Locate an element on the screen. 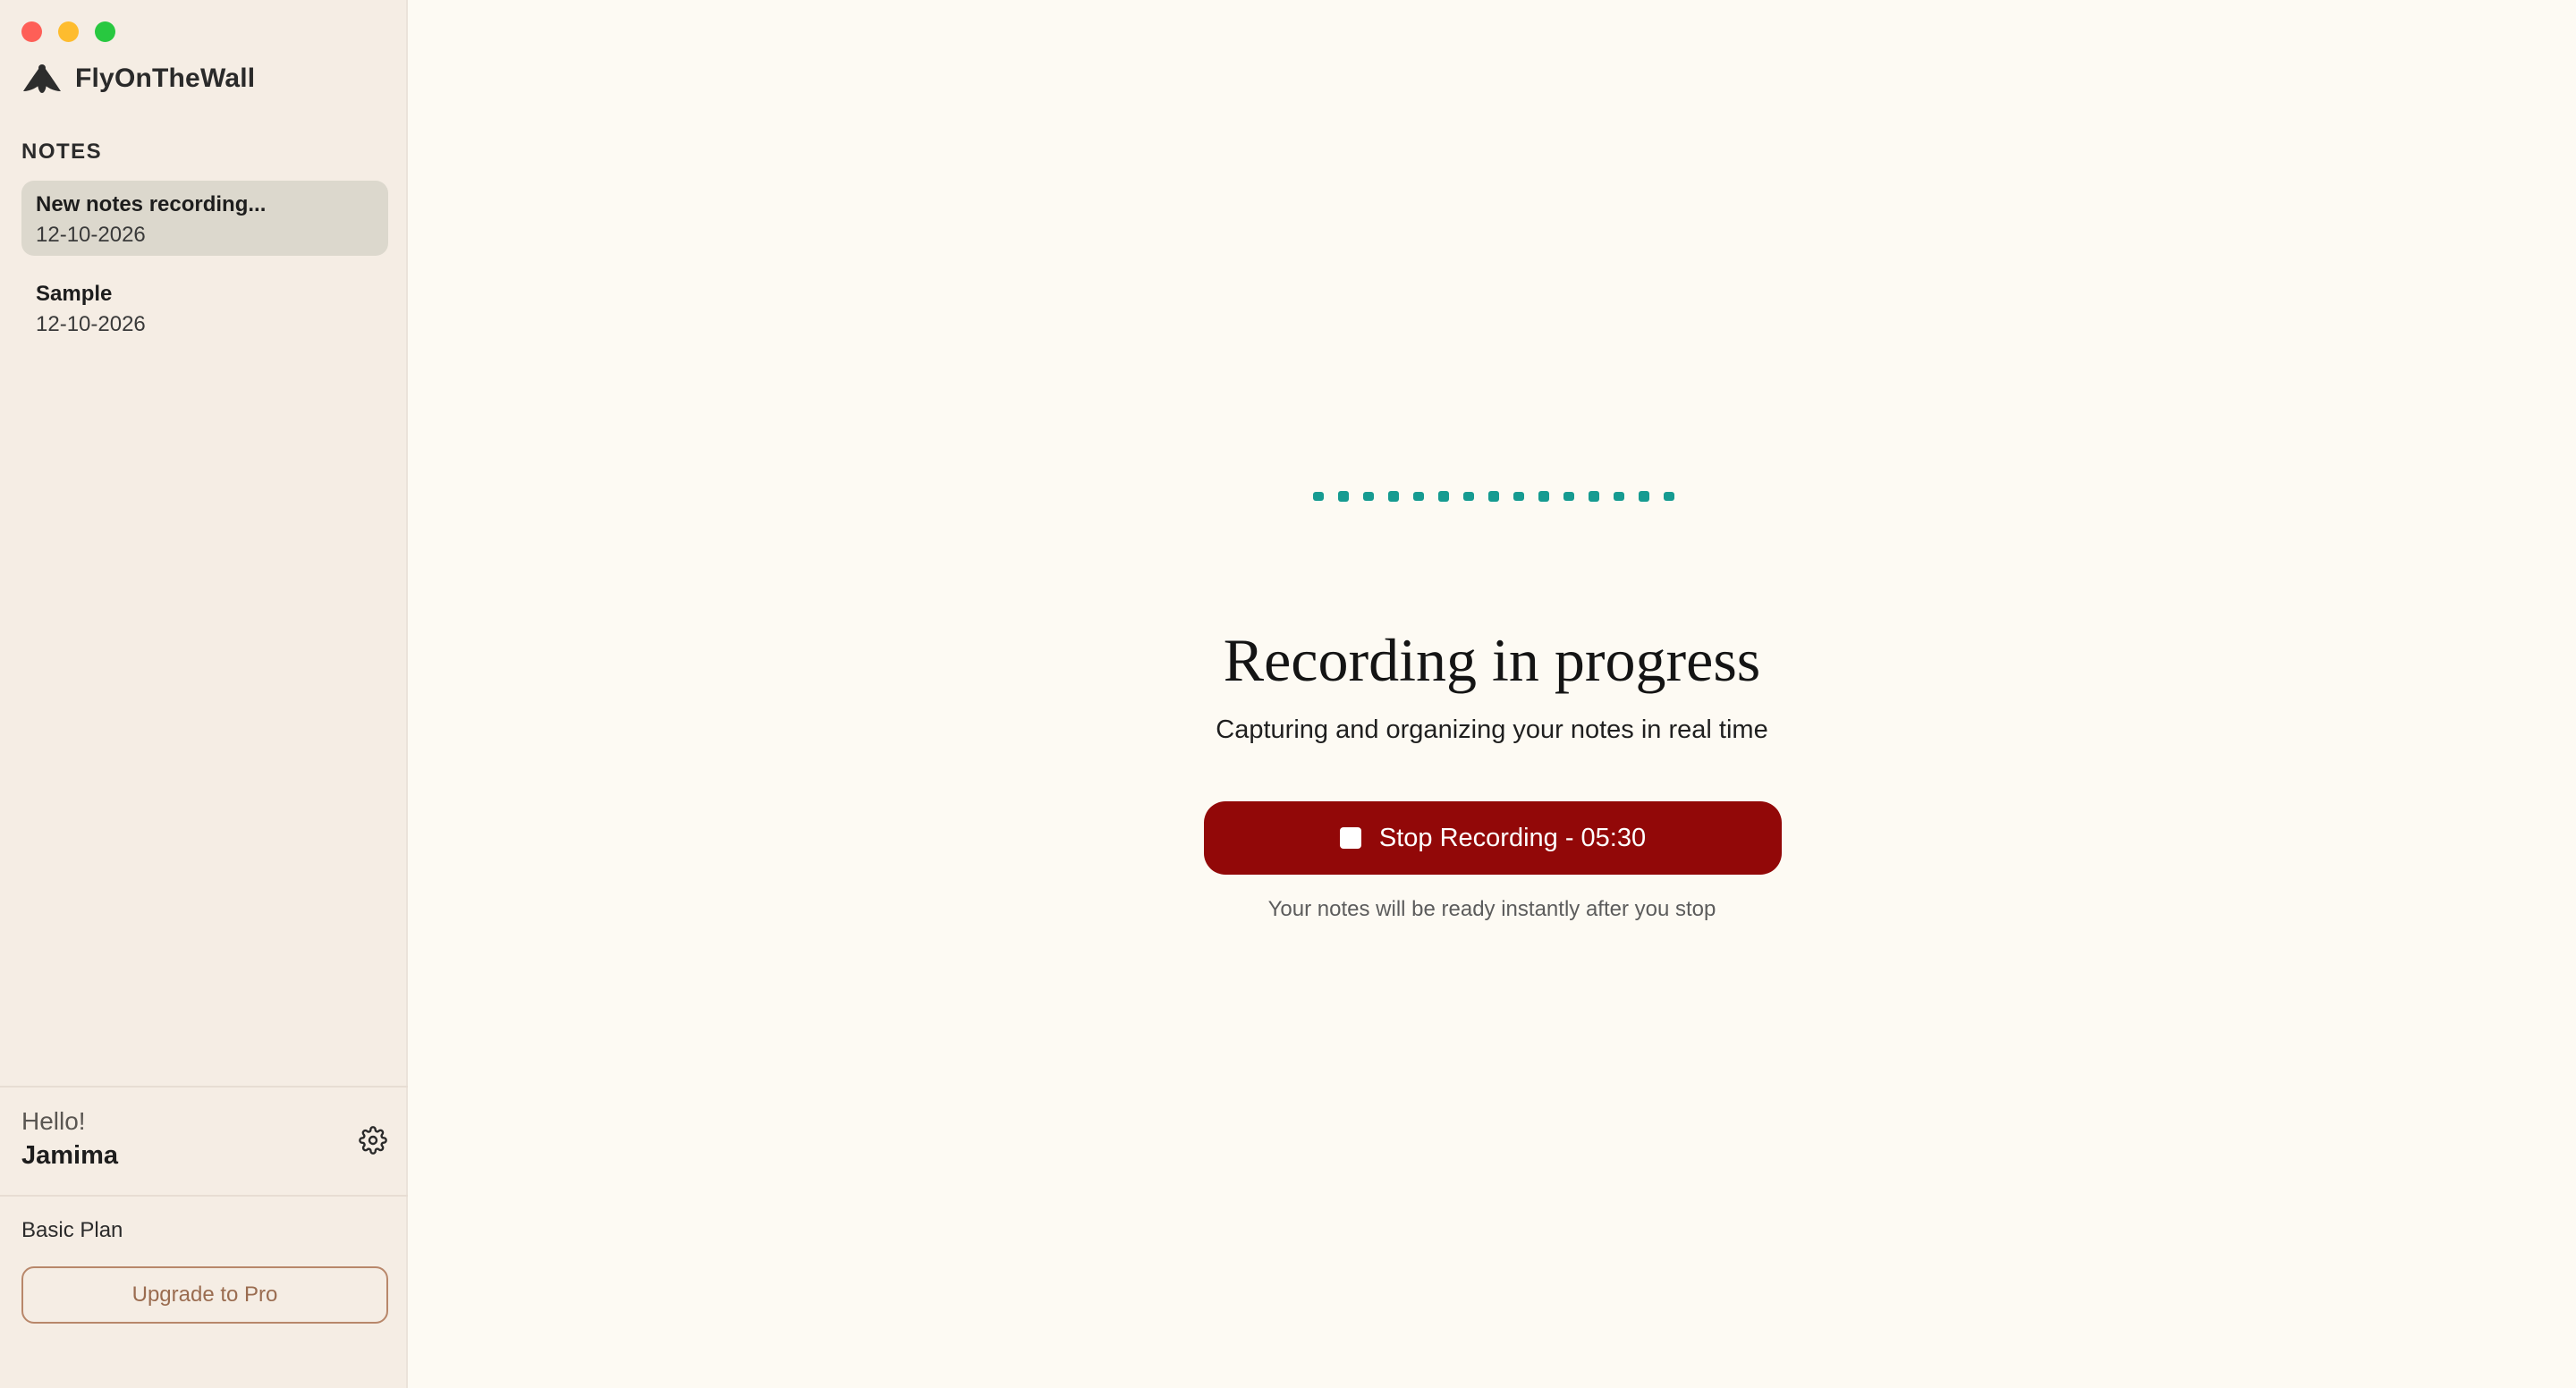  brand: FlyOnTheWall is located at coordinates (138, 79).